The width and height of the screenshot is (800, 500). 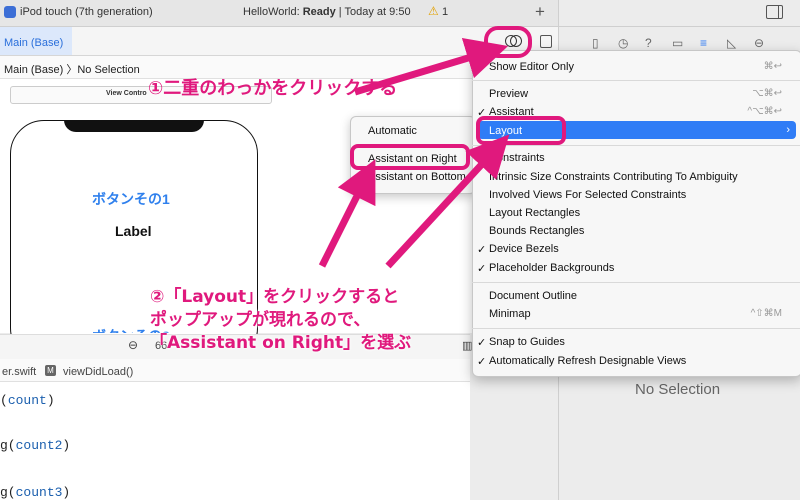 I want to click on annotation-step-2-line-2: ポップアップが現れるので、, so click(x=260, y=320).